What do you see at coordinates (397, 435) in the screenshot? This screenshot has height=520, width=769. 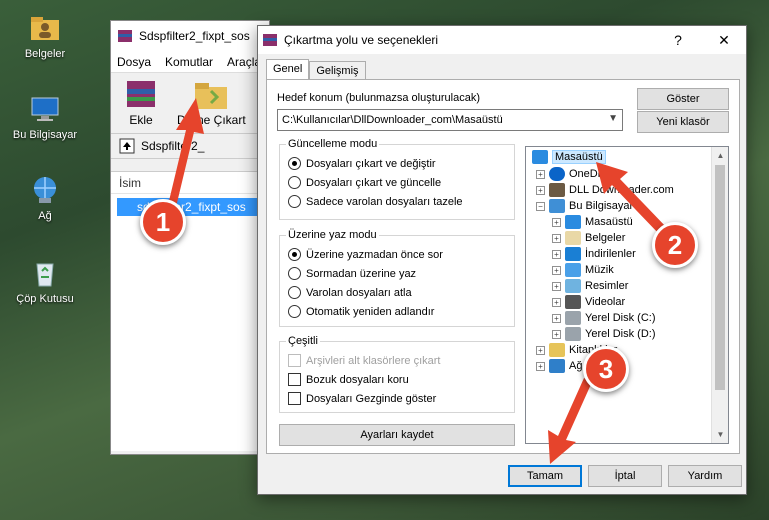 I see `save-settings-button: Ayarları kaydet` at bounding box center [397, 435].